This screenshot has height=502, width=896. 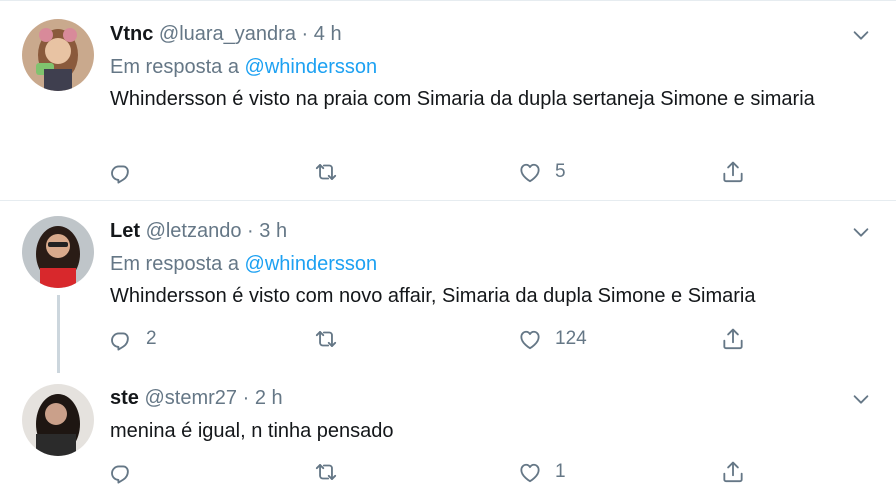 What do you see at coordinates (560, 471) in the screenshot?
I see `like-count: 1` at bounding box center [560, 471].